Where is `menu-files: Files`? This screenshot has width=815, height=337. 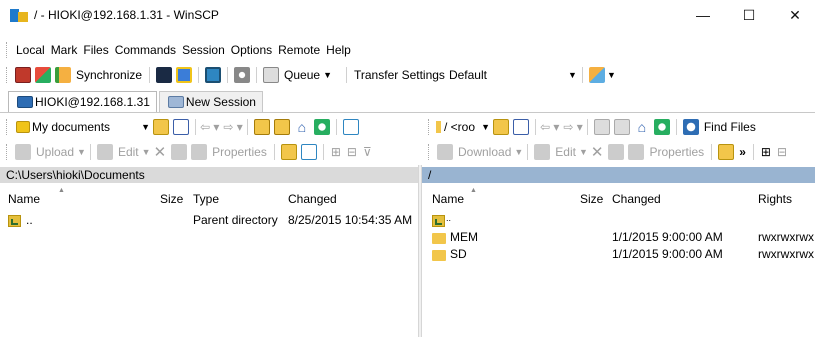 menu-files: Files is located at coordinates (95, 50).